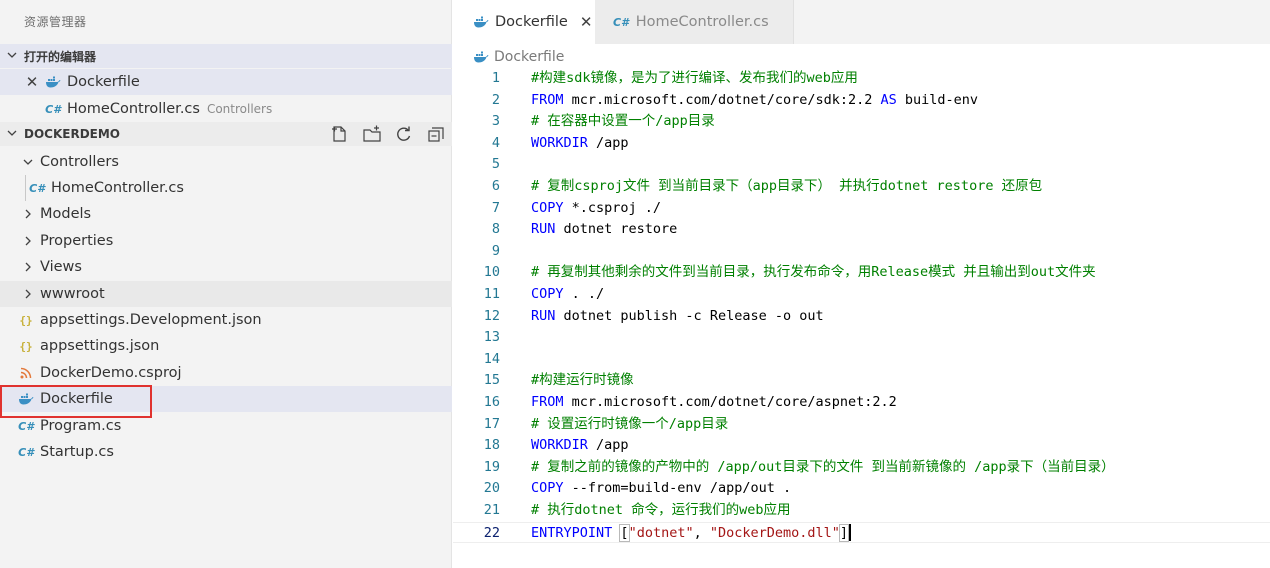 This screenshot has height=568, width=1270. What do you see at coordinates (861, 230) in the screenshot?
I see `code-line: 8 RUN dotnet restore` at bounding box center [861, 230].